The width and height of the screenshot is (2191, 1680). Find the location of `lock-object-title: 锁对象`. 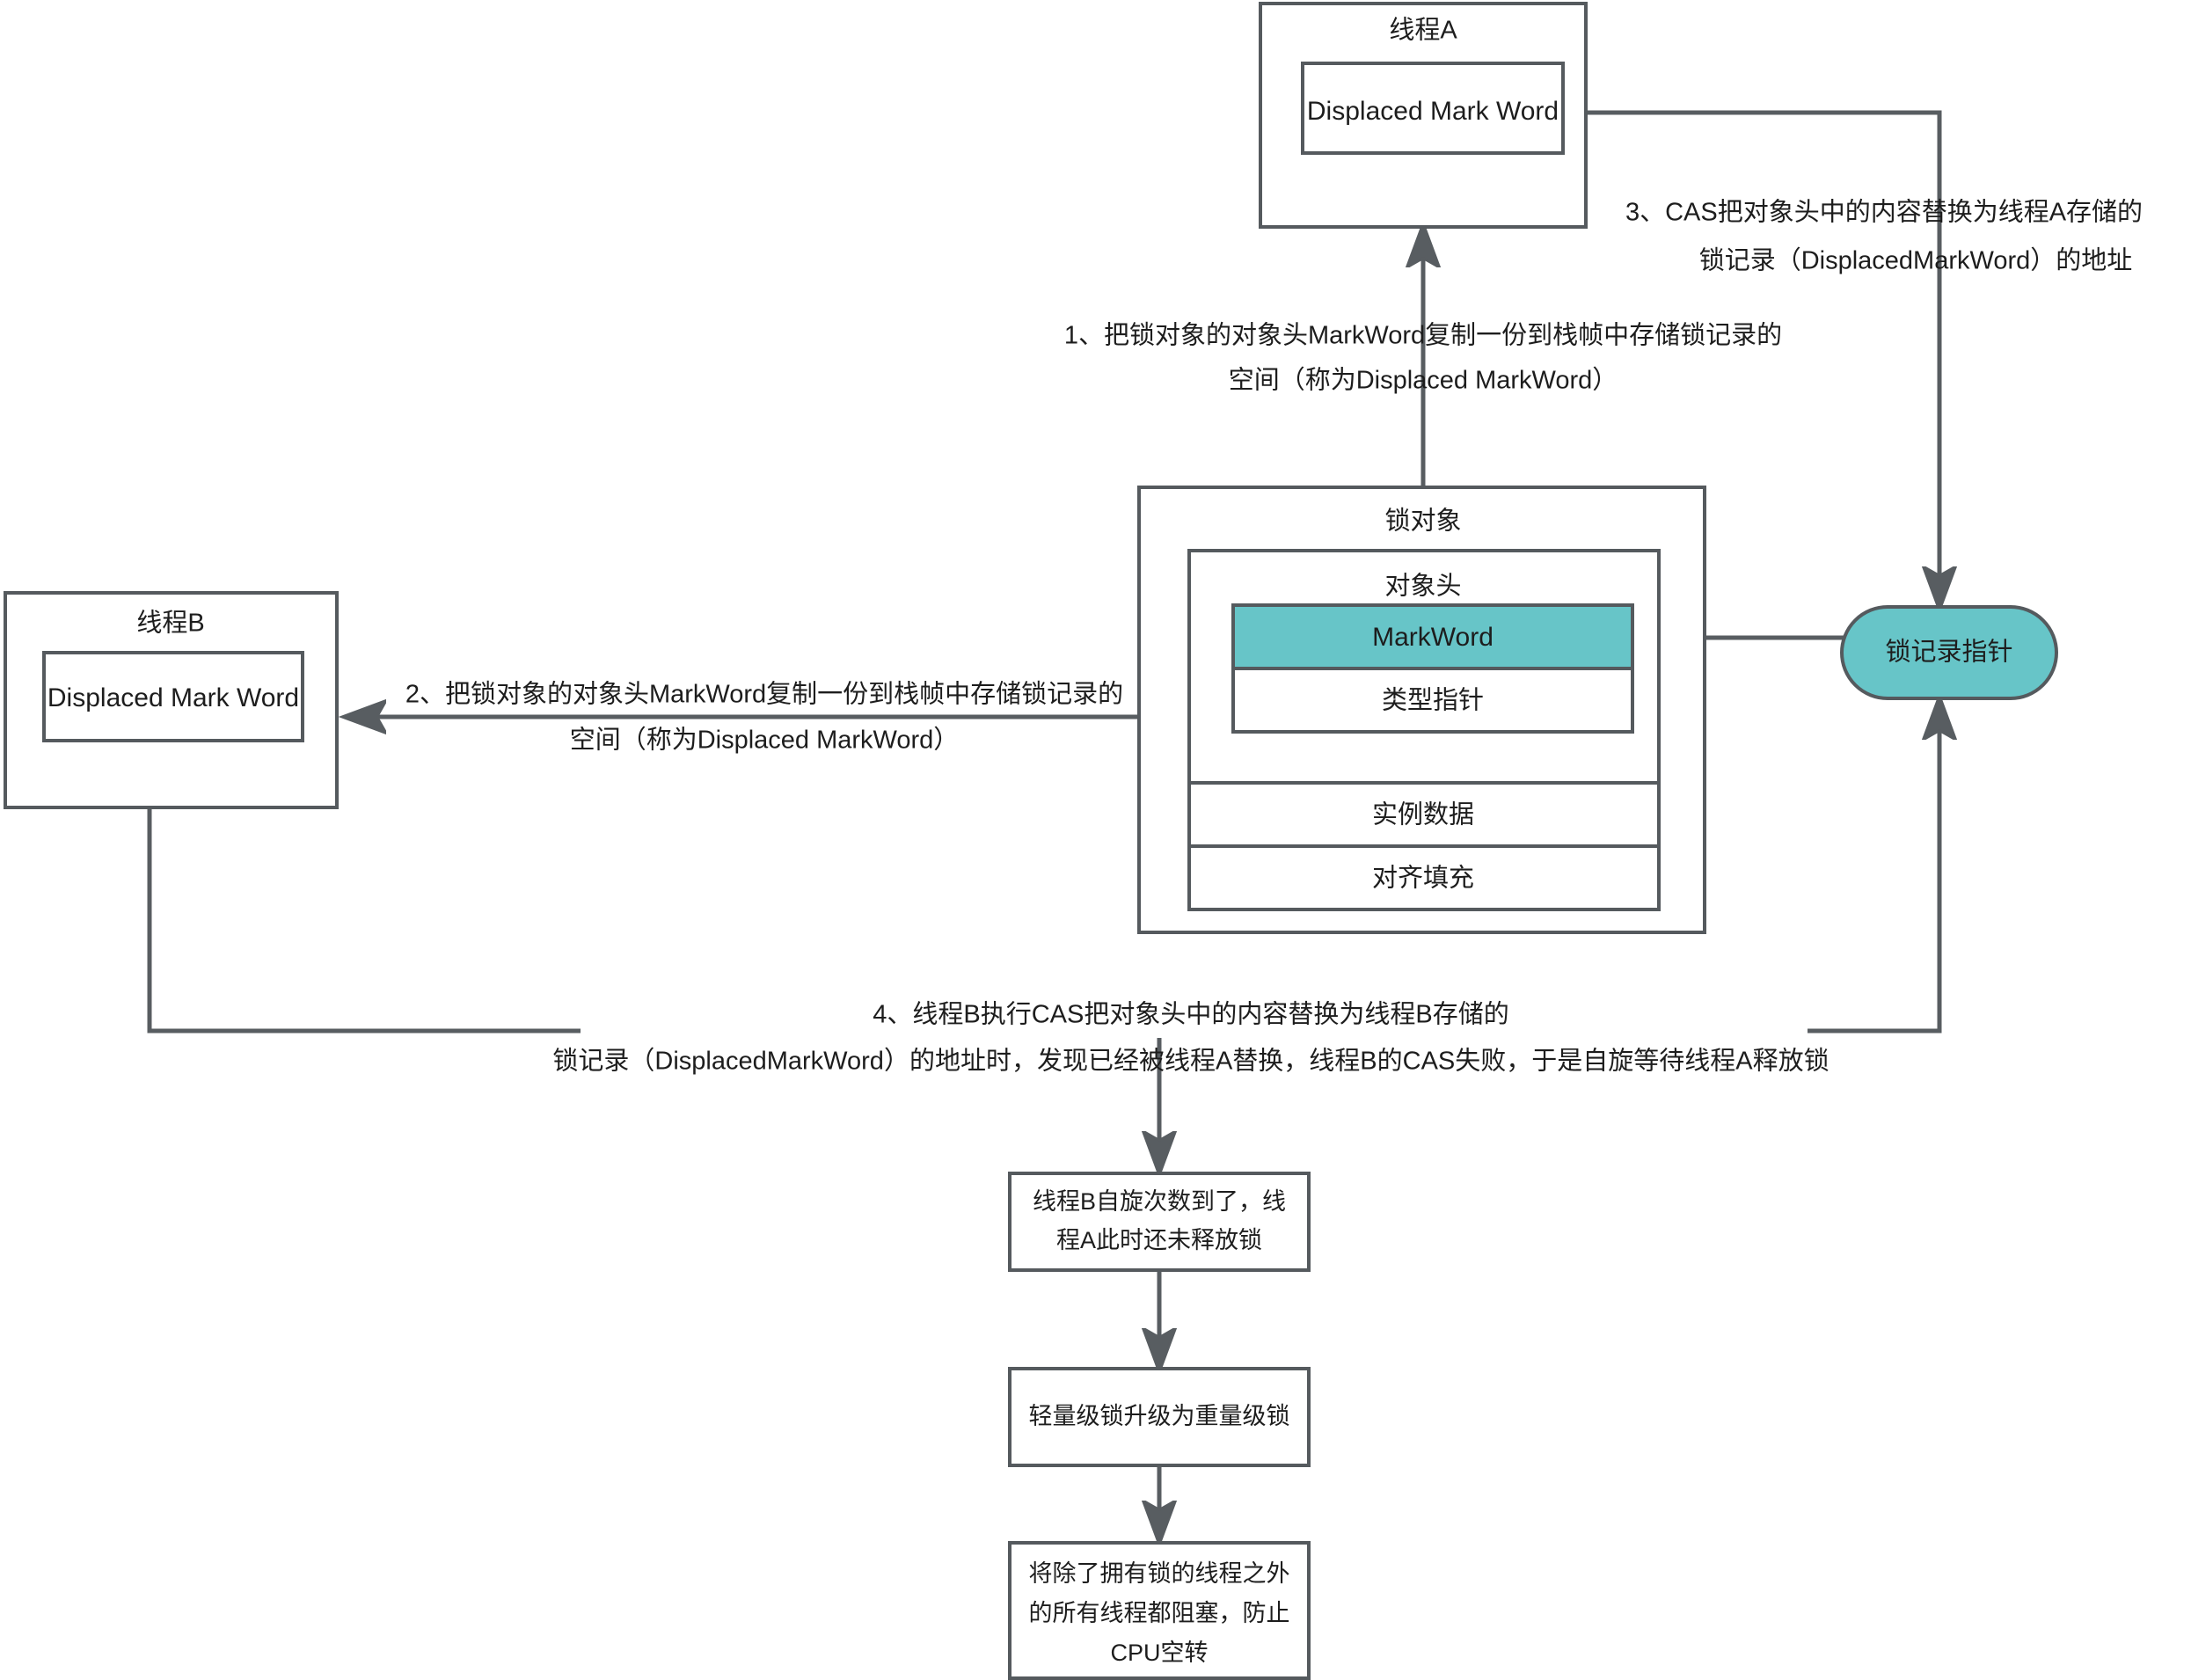

lock-object-title: 锁对象 is located at coordinates (1423, 521).